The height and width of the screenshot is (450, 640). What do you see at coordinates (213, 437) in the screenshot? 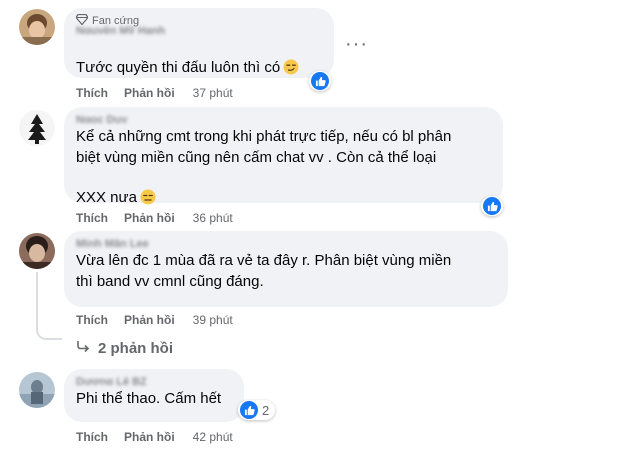
I see `timestamp: 42 phút` at bounding box center [213, 437].